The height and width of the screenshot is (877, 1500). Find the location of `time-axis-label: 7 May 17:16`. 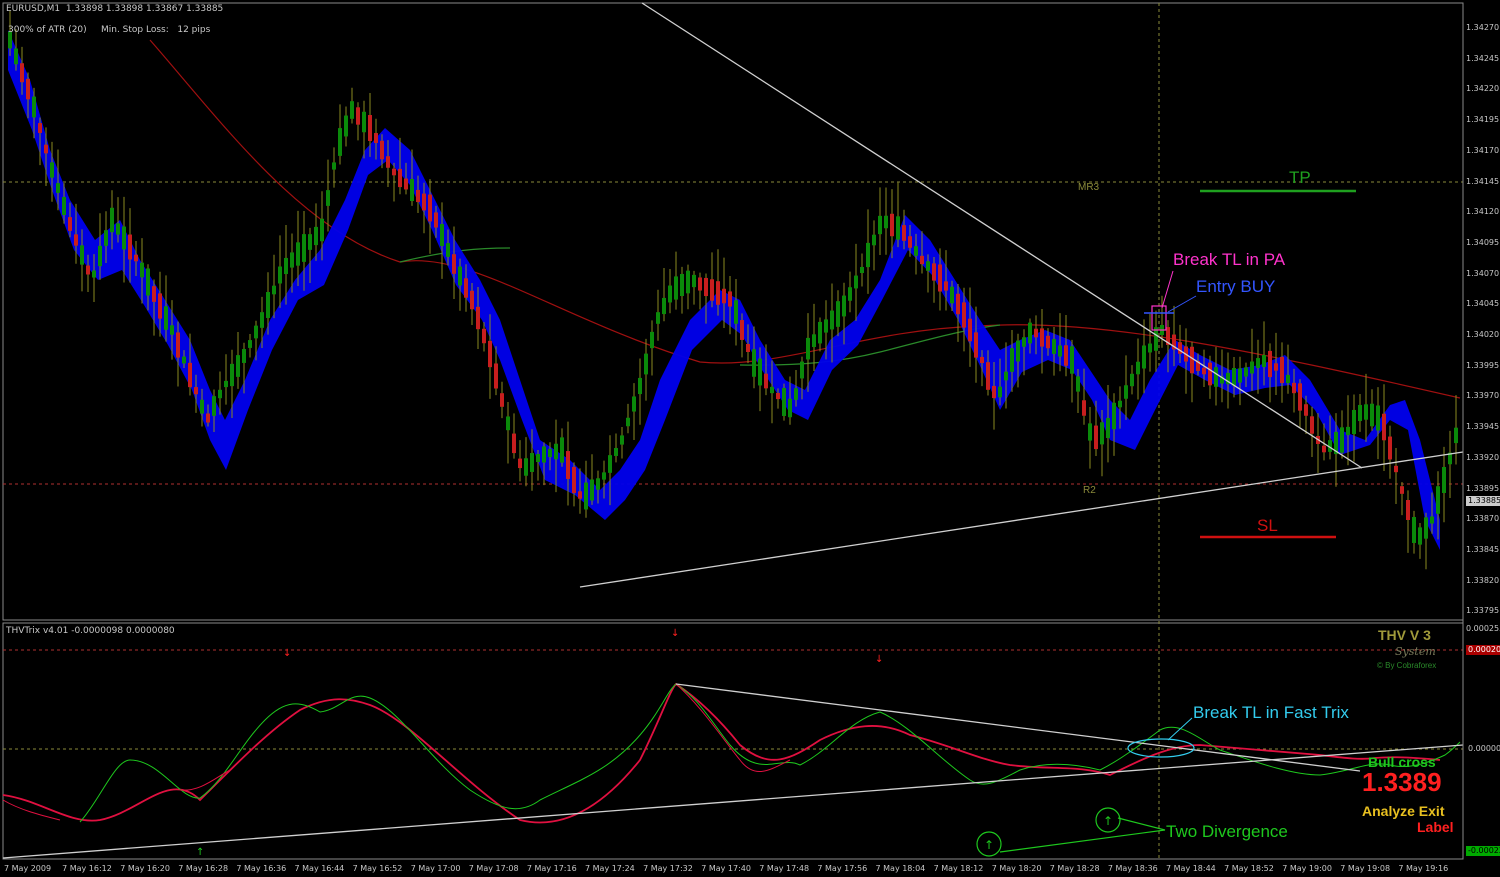

time-axis-label: 7 May 17:16 is located at coordinates (551, 868).